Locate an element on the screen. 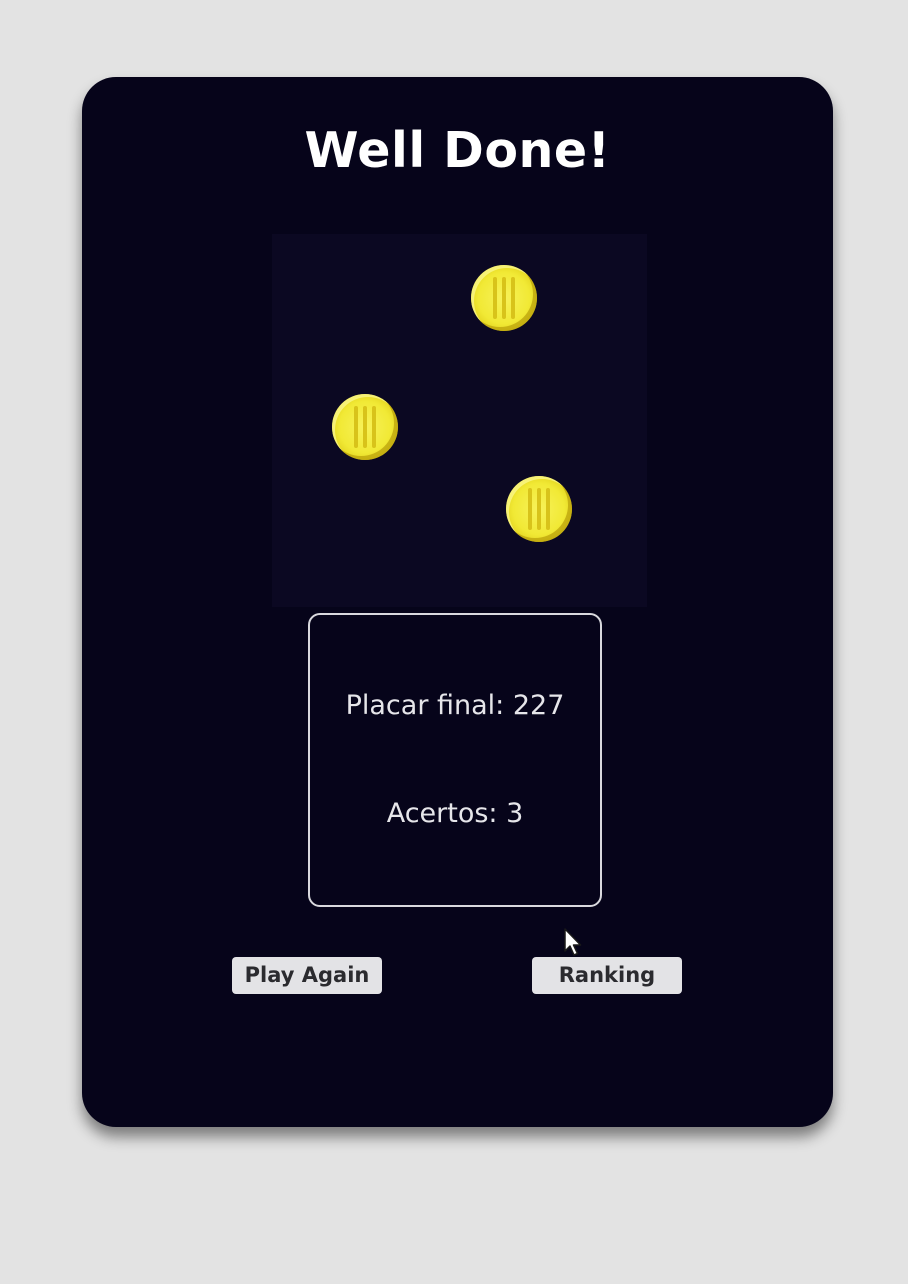 Image resolution: width=908 pixels, height=1284 pixels. result-title: Well Done! is located at coordinates (457, 150).